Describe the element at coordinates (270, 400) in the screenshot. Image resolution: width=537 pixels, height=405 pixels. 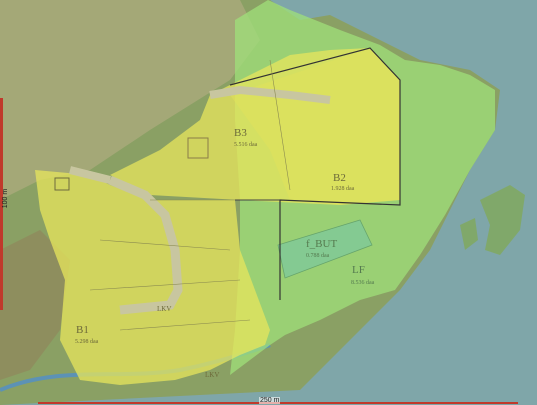
I see `scale-label-horizontal: 250 m` at that location.